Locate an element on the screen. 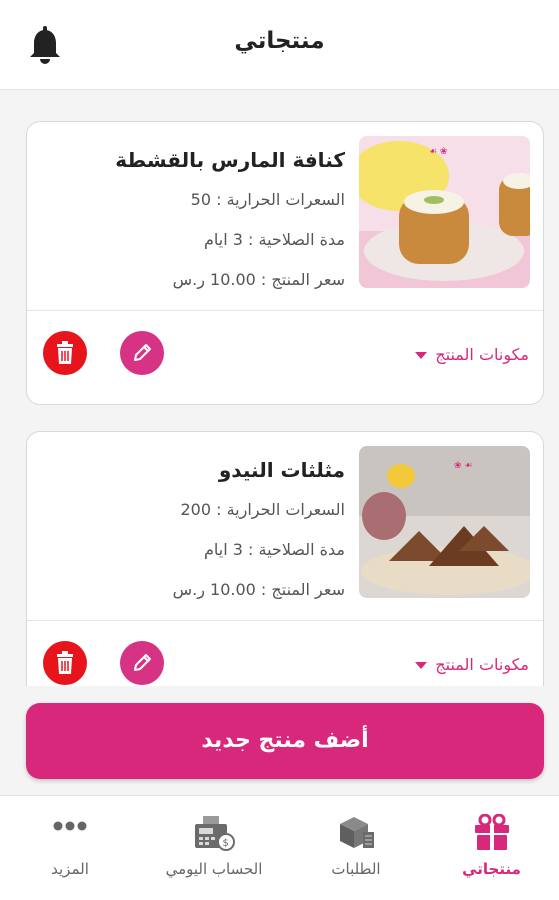 This screenshot has width=559, height=900. nav-item-more: المزيد is located at coordinates (70, 848).